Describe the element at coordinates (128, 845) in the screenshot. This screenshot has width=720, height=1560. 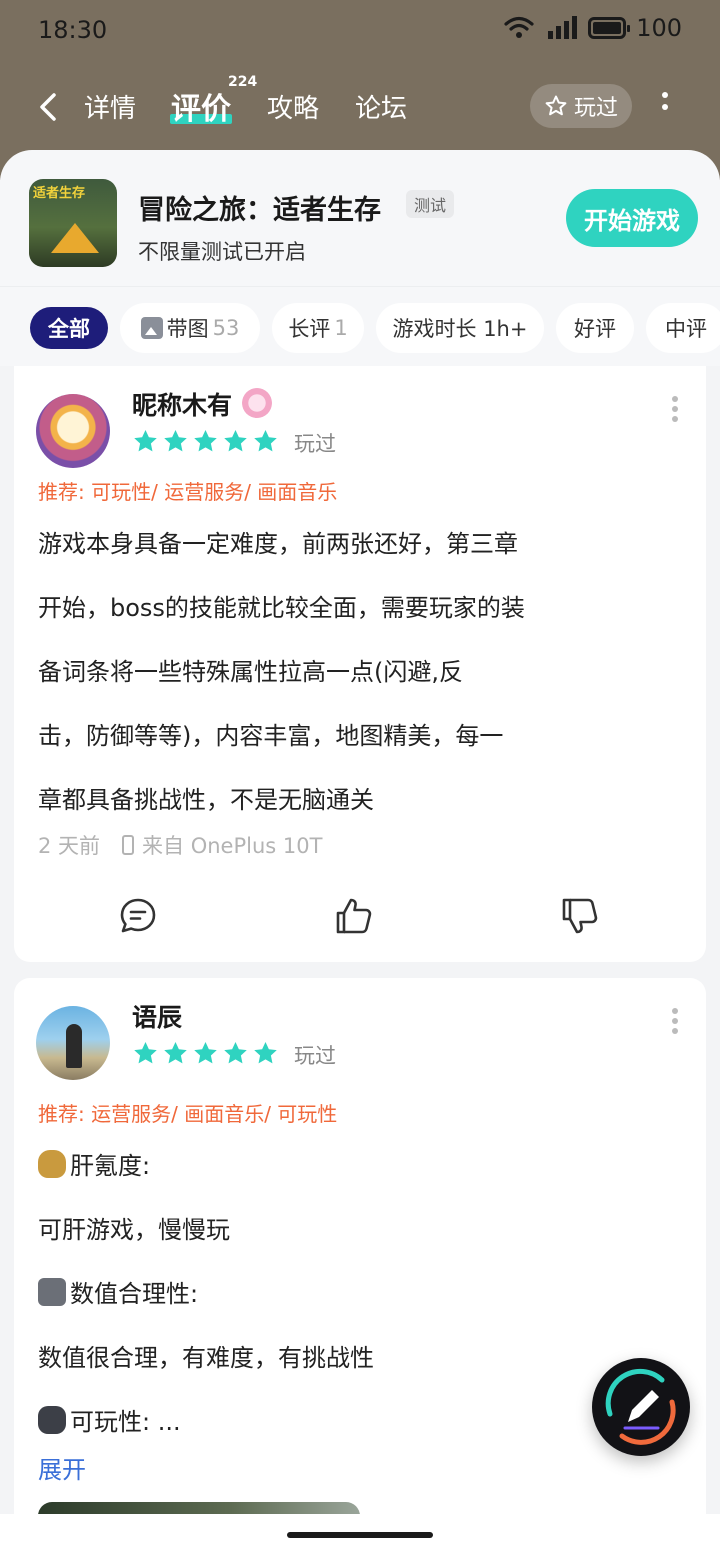
I see `phone-icon` at that location.